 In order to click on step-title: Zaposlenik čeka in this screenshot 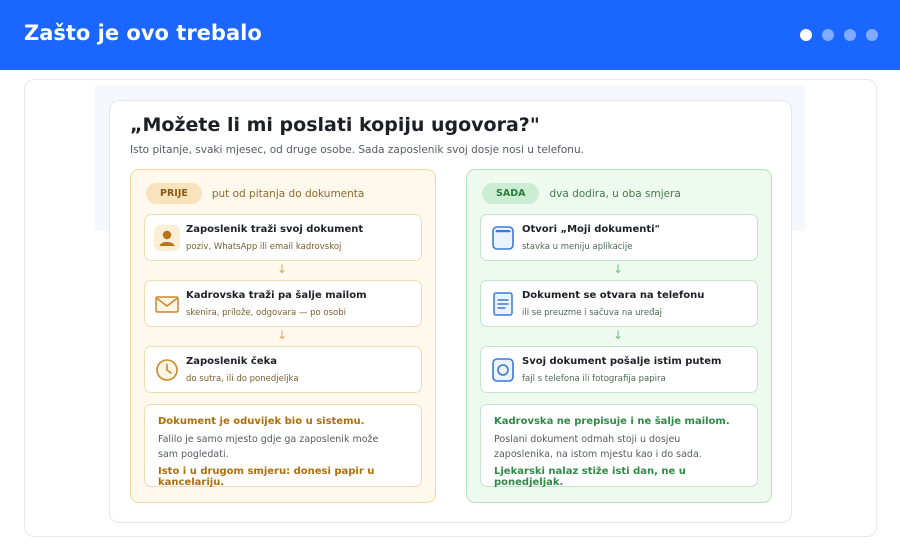, I will do `click(231, 361)`.